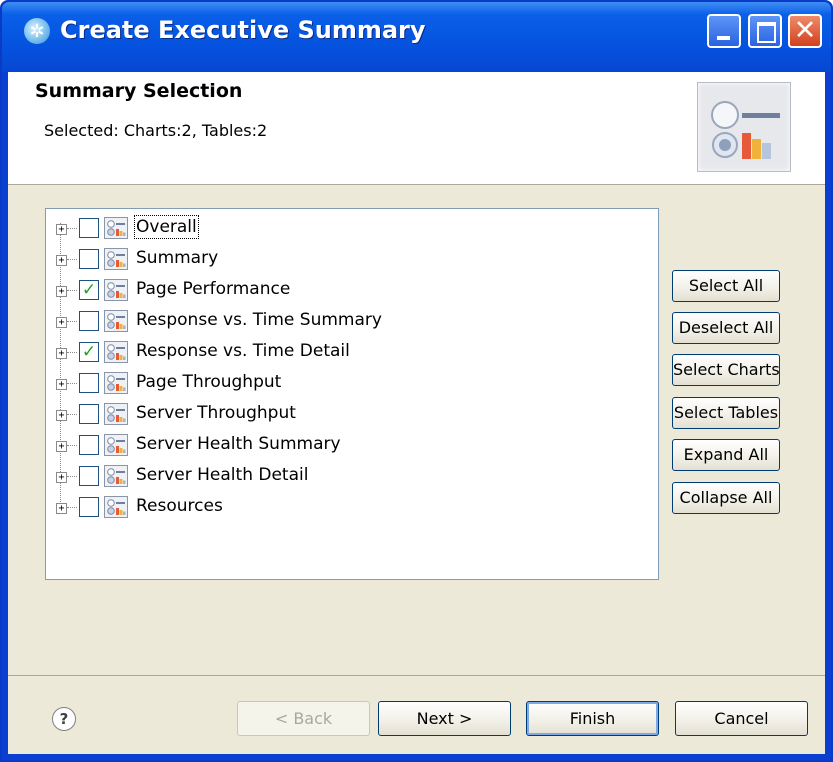 The image size is (833, 762). What do you see at coordinates (177, 258) in the screenshot?
I see `tree-item-label: Summary` at bounding box center [177, 258].